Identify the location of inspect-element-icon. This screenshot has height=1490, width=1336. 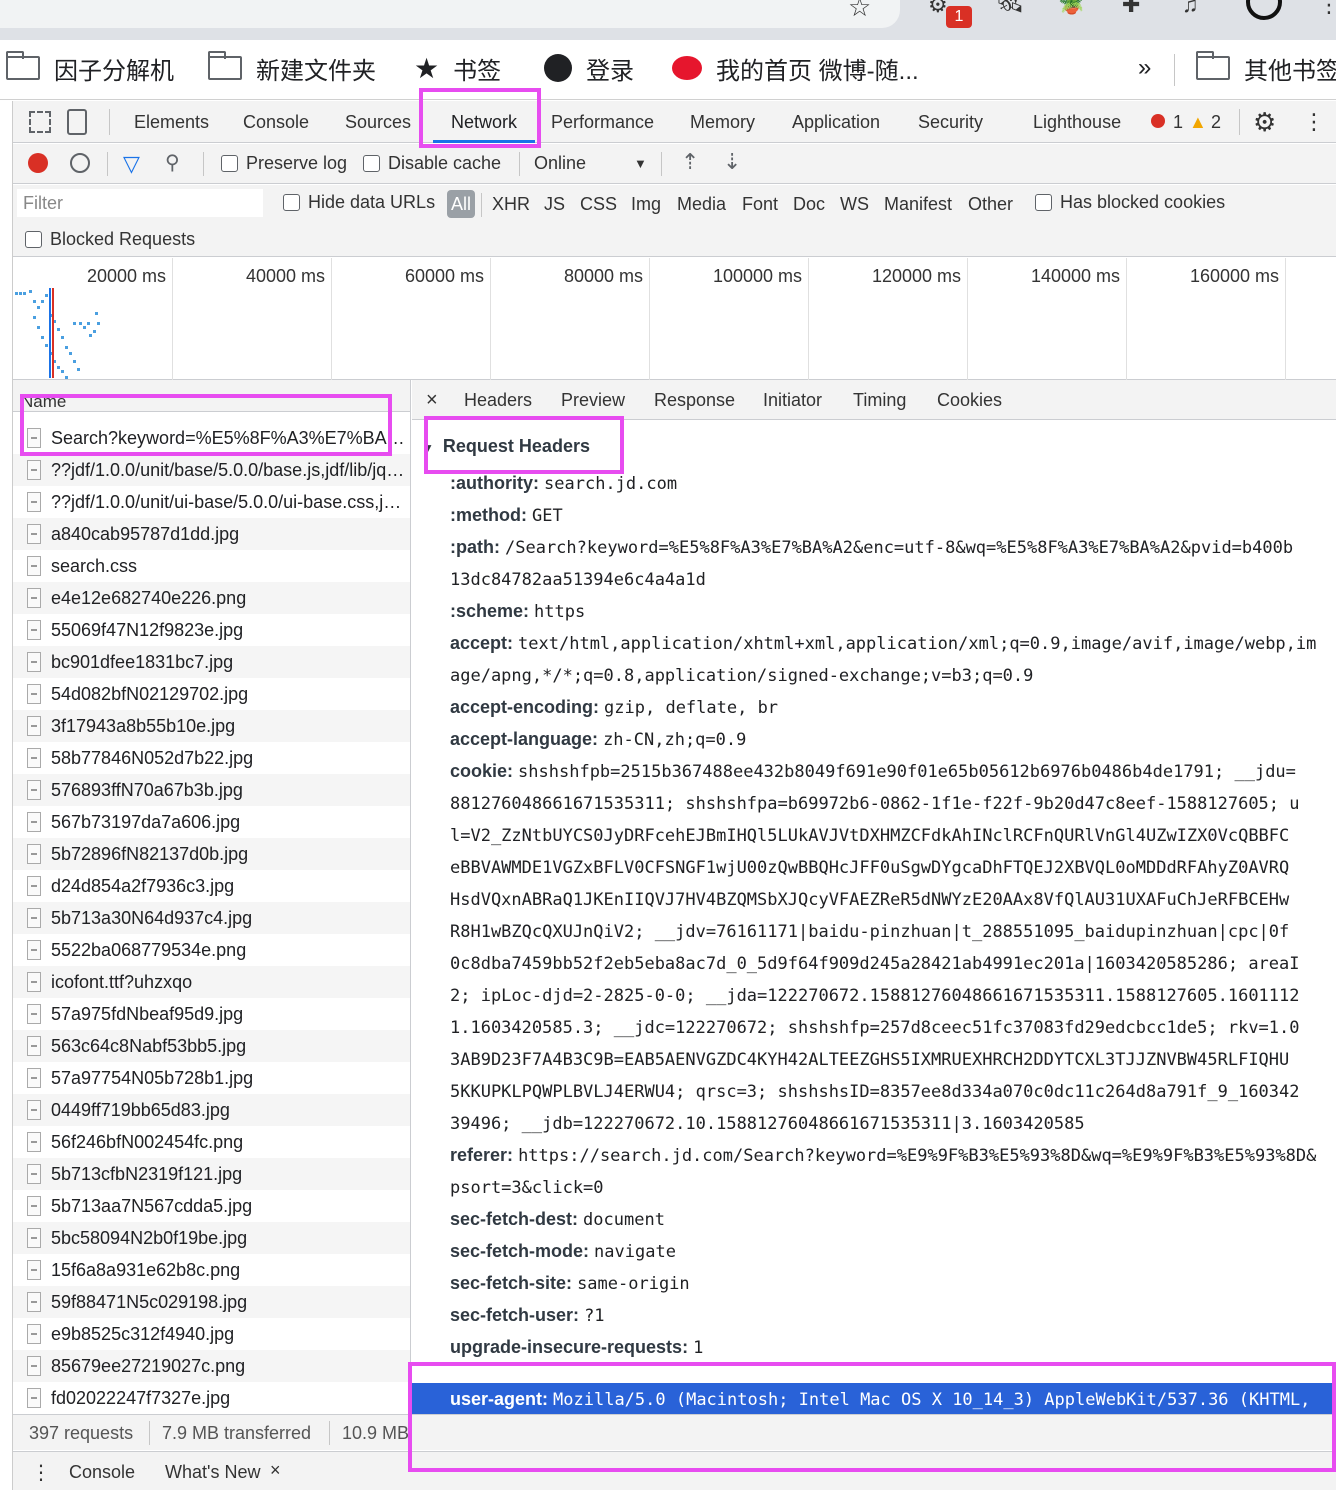
(40, 122).